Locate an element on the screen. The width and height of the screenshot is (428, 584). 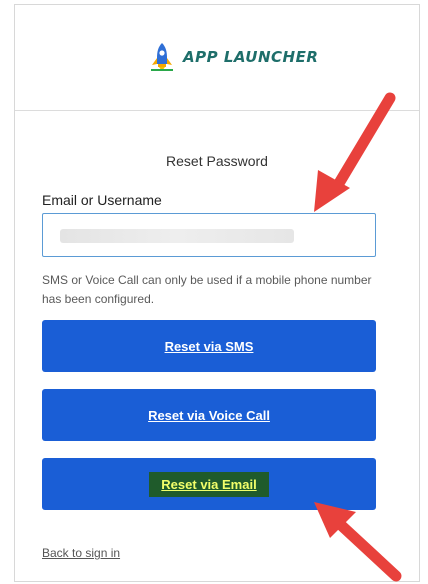
reset-via-email-button: Reset via Email is located at coordinates (209, 484).